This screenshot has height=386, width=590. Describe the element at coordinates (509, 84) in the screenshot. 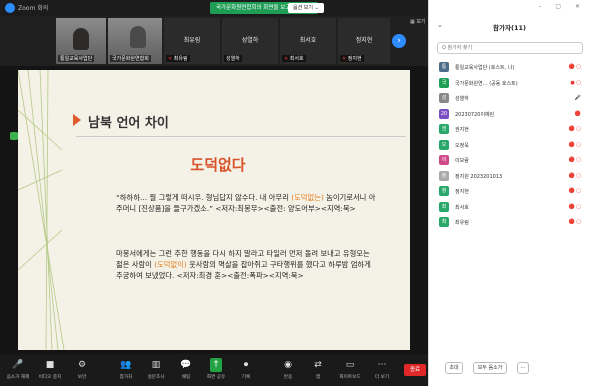

I see `participant-row: 국 국가문화원연… (공동 호스트) ● ▢` at that location.